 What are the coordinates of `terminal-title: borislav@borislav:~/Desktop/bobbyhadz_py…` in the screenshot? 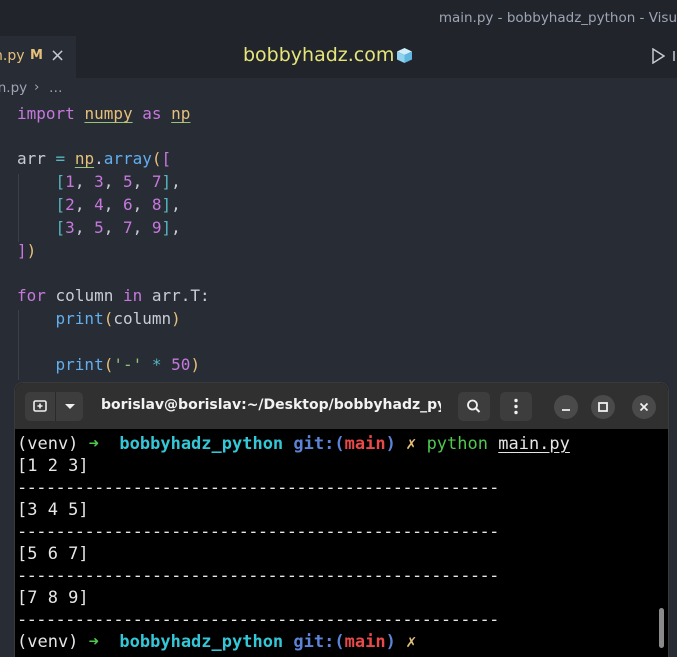 It's located at (271, 405).